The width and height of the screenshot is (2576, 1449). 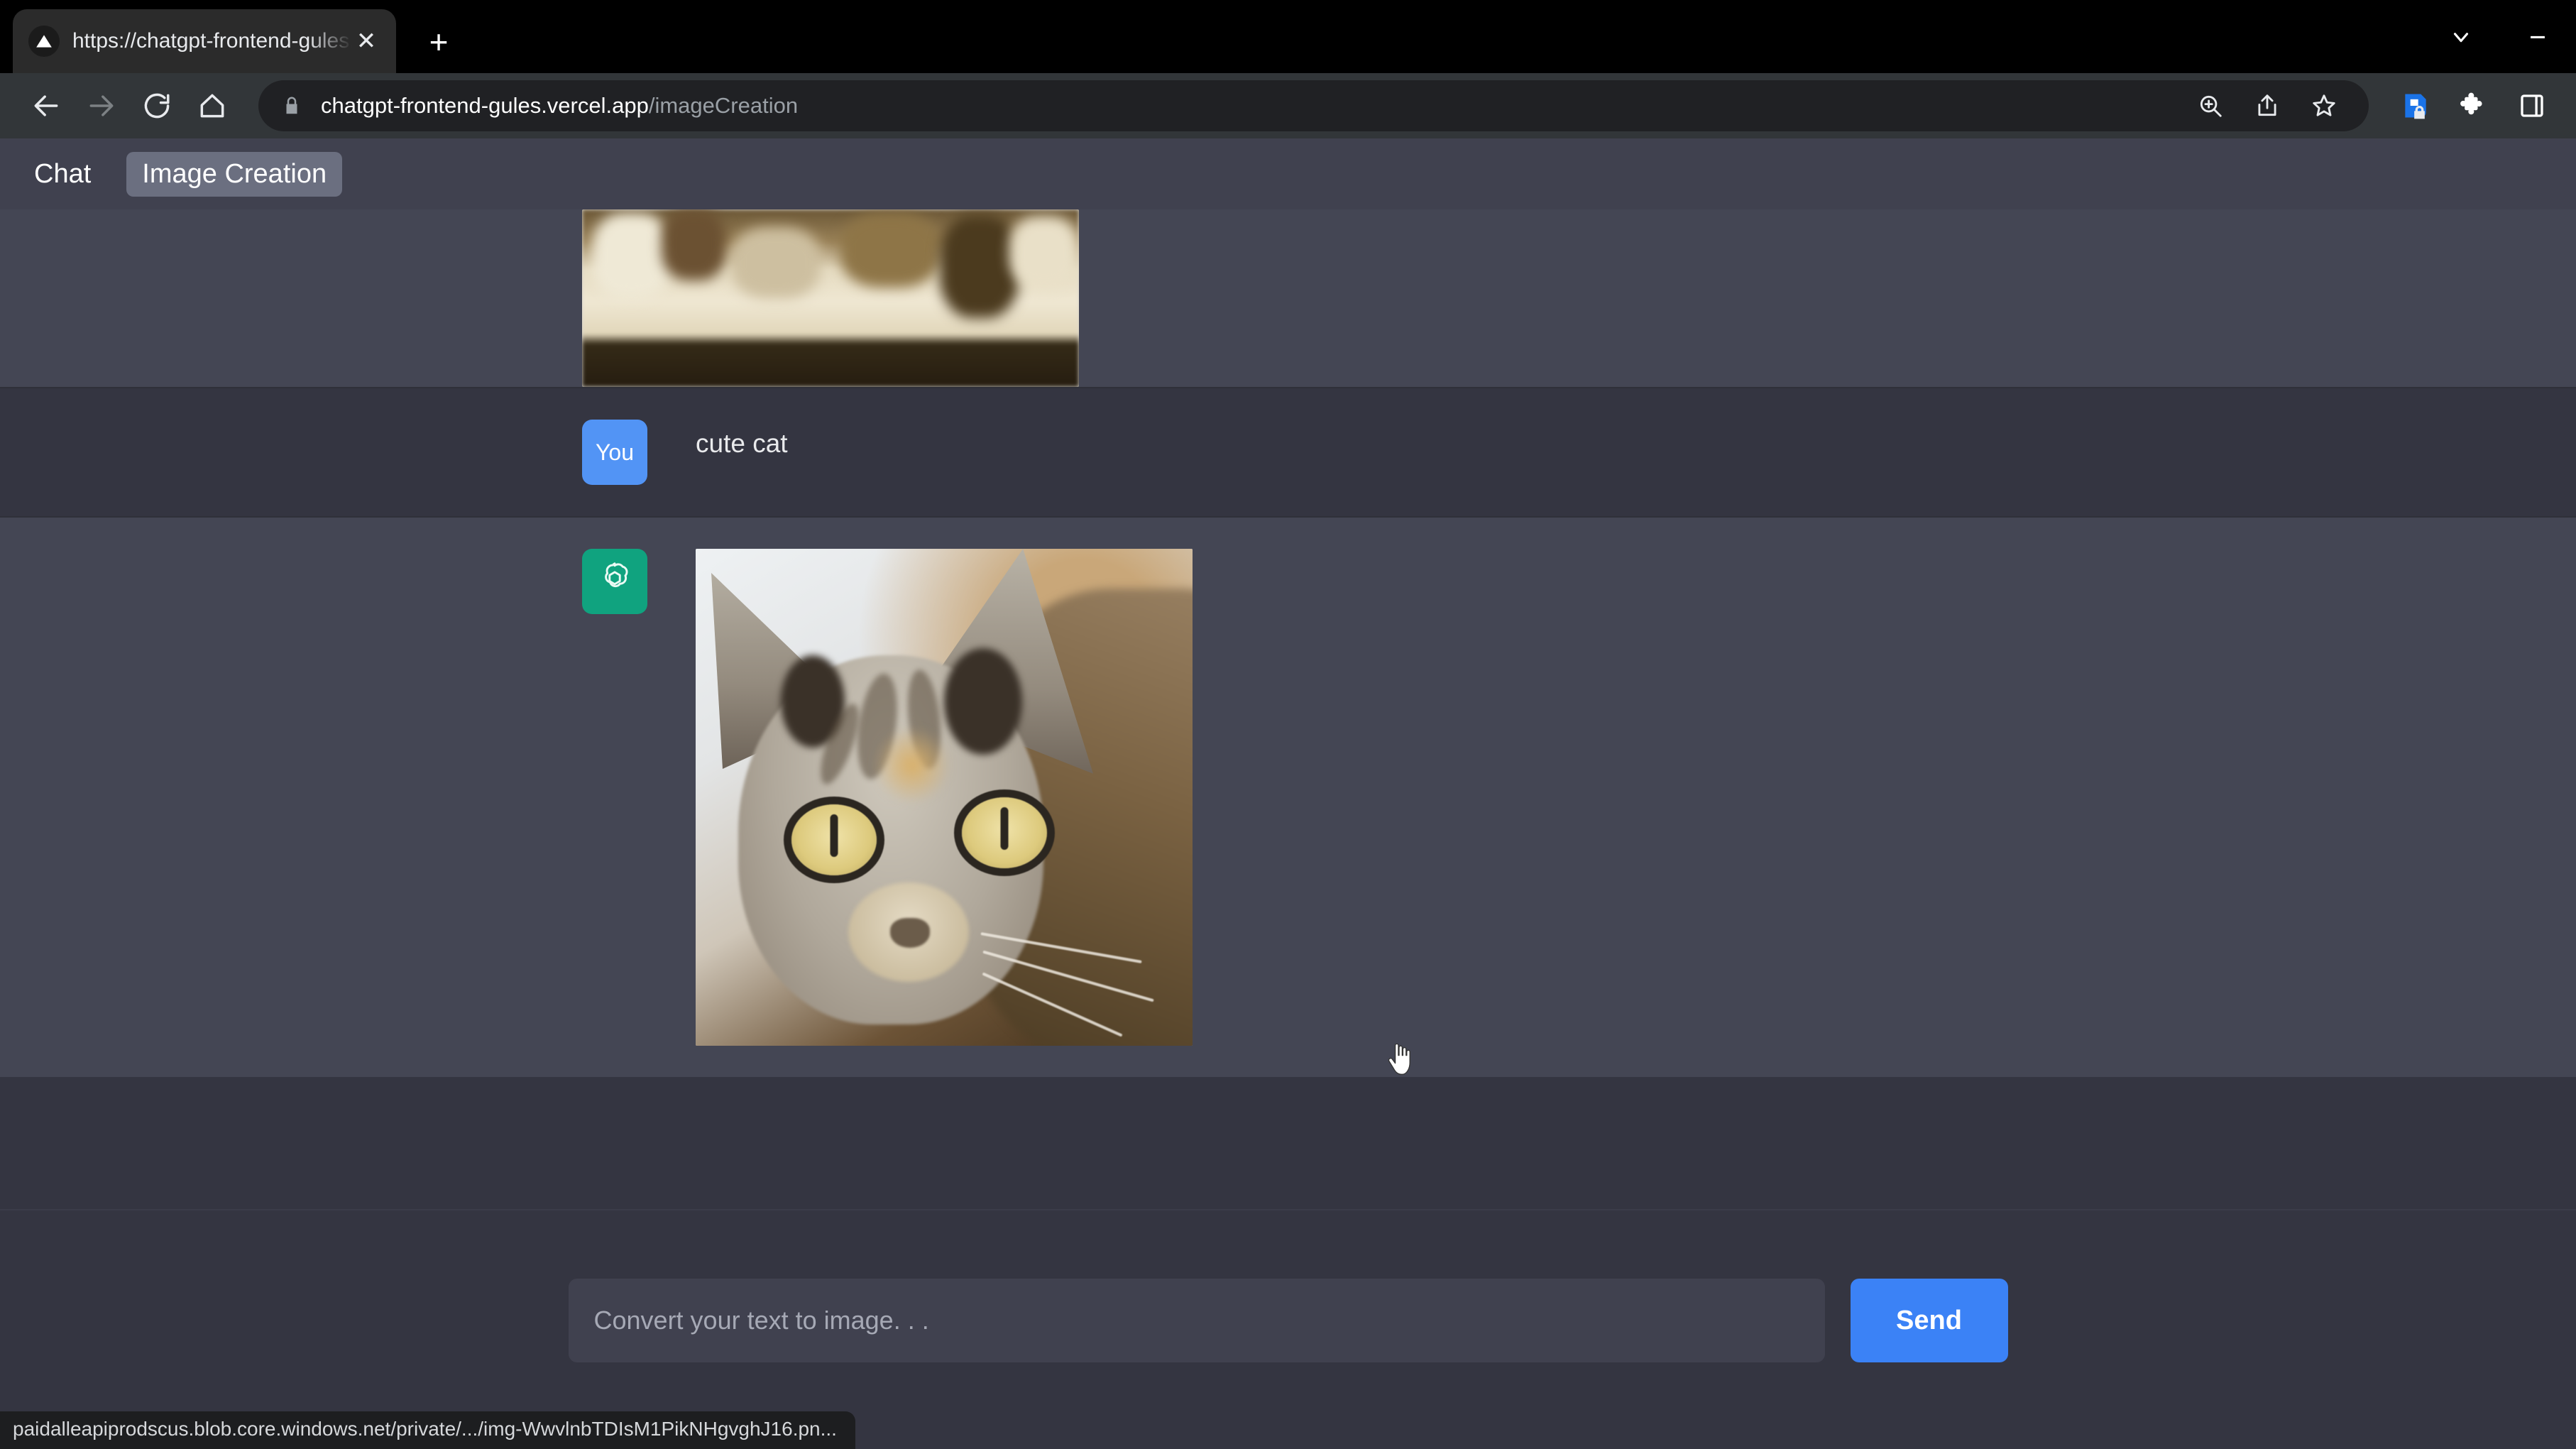 What do you see at coordinates (742, 443) in the screenshot?
I see `user-message-text: cute cat` at bounding box center [742, 443].